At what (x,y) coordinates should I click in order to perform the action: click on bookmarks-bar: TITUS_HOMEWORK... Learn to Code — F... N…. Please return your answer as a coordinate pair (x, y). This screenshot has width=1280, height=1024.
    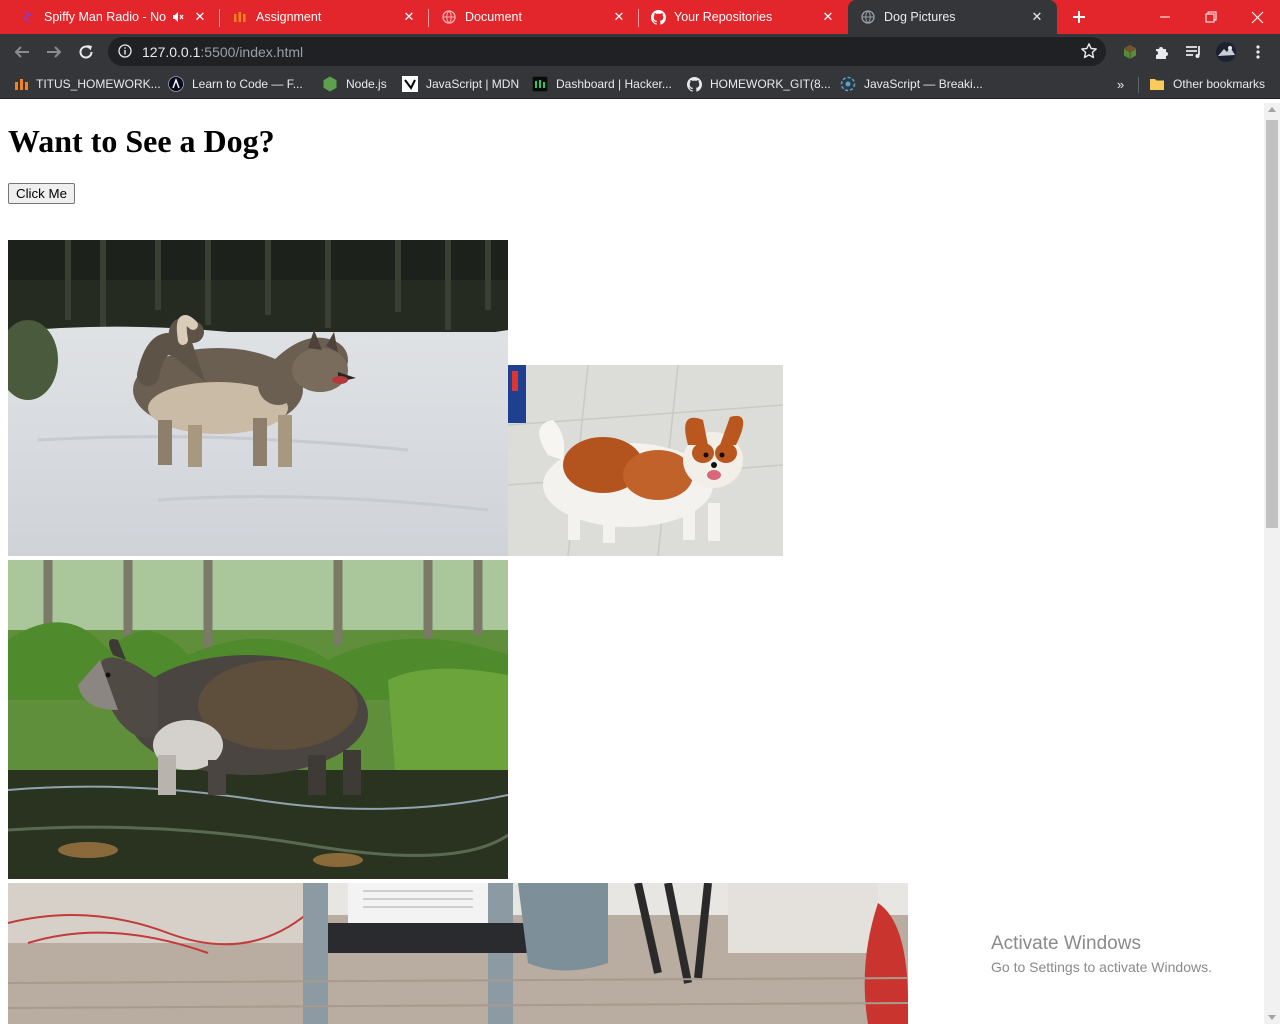
    Looking at the image, I should click on (640, 84).